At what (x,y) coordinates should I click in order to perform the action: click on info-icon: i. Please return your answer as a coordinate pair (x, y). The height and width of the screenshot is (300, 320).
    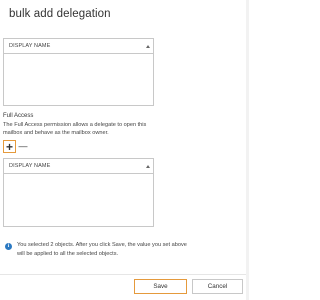
    Looking at the image, I should click on (8, 246).